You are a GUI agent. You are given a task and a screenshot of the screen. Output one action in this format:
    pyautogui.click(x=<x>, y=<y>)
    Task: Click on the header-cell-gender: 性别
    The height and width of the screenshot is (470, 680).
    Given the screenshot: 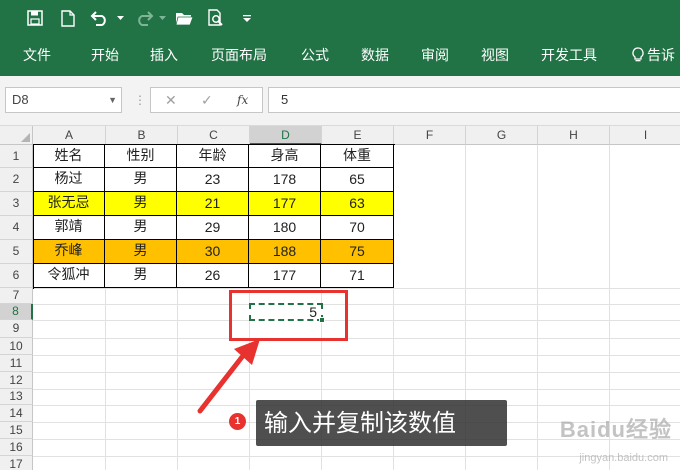 What is the action you would take?
    pyautogui.click(x=141, y=156)
    